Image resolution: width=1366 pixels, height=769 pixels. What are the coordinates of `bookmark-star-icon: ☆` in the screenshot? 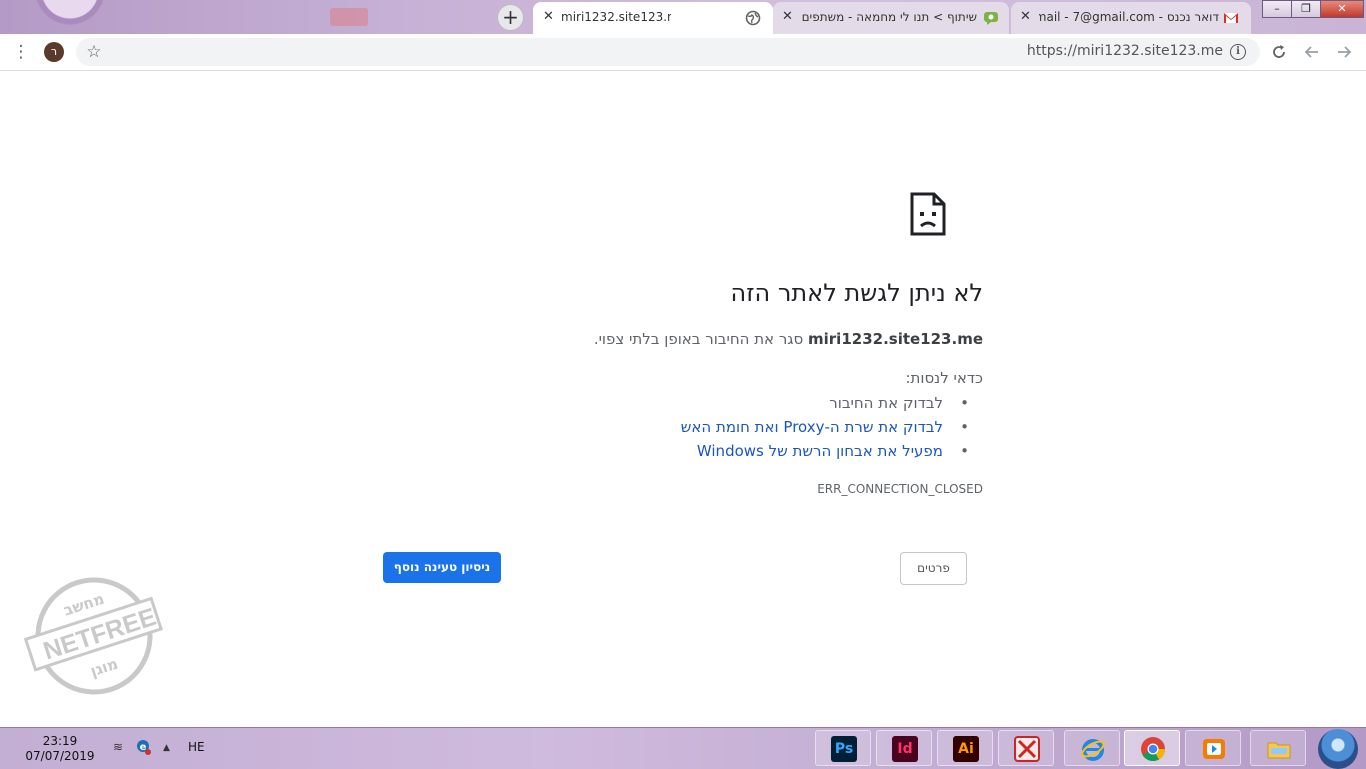 It's located at (94, 52).